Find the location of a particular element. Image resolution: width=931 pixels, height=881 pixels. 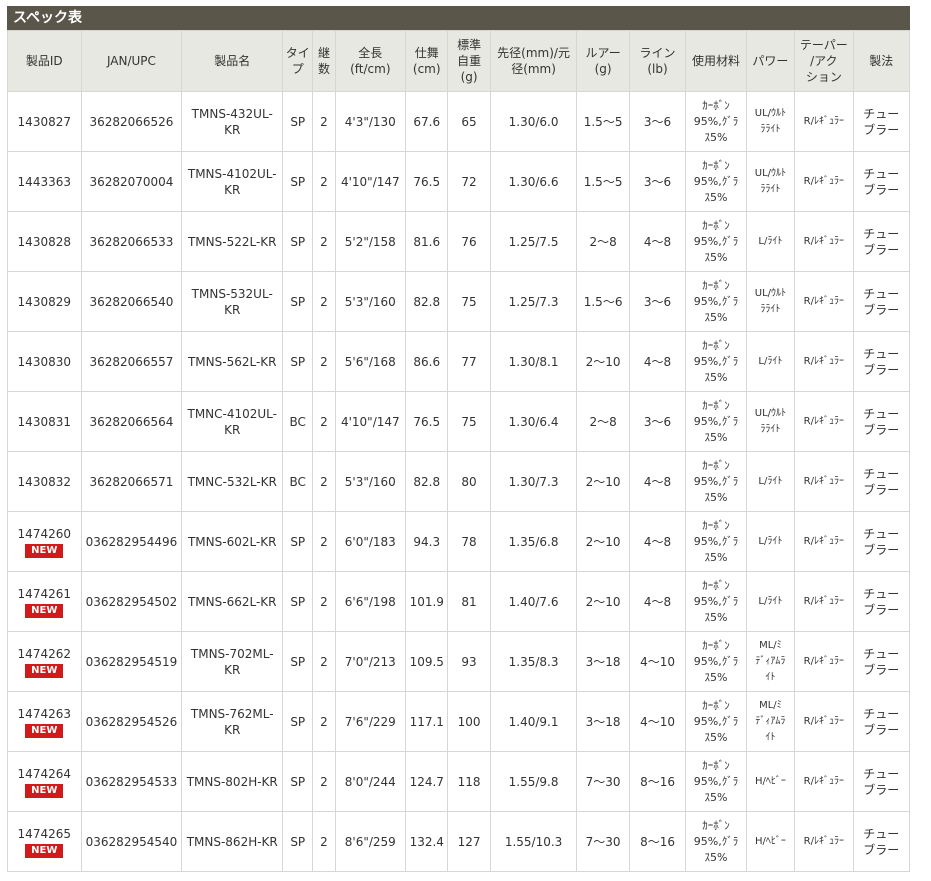

cell-jan: 36282066557 is located at coordinates (131, 361).